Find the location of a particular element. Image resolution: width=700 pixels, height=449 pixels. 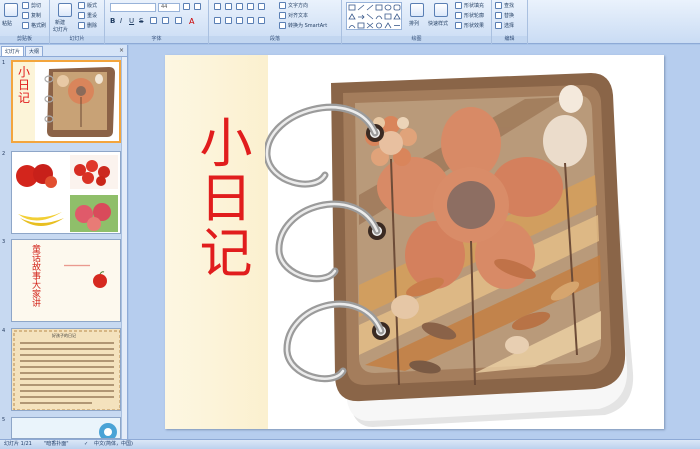

panel-tabs: 幻灯片 大纲 × is located at coordinates (63, 51).